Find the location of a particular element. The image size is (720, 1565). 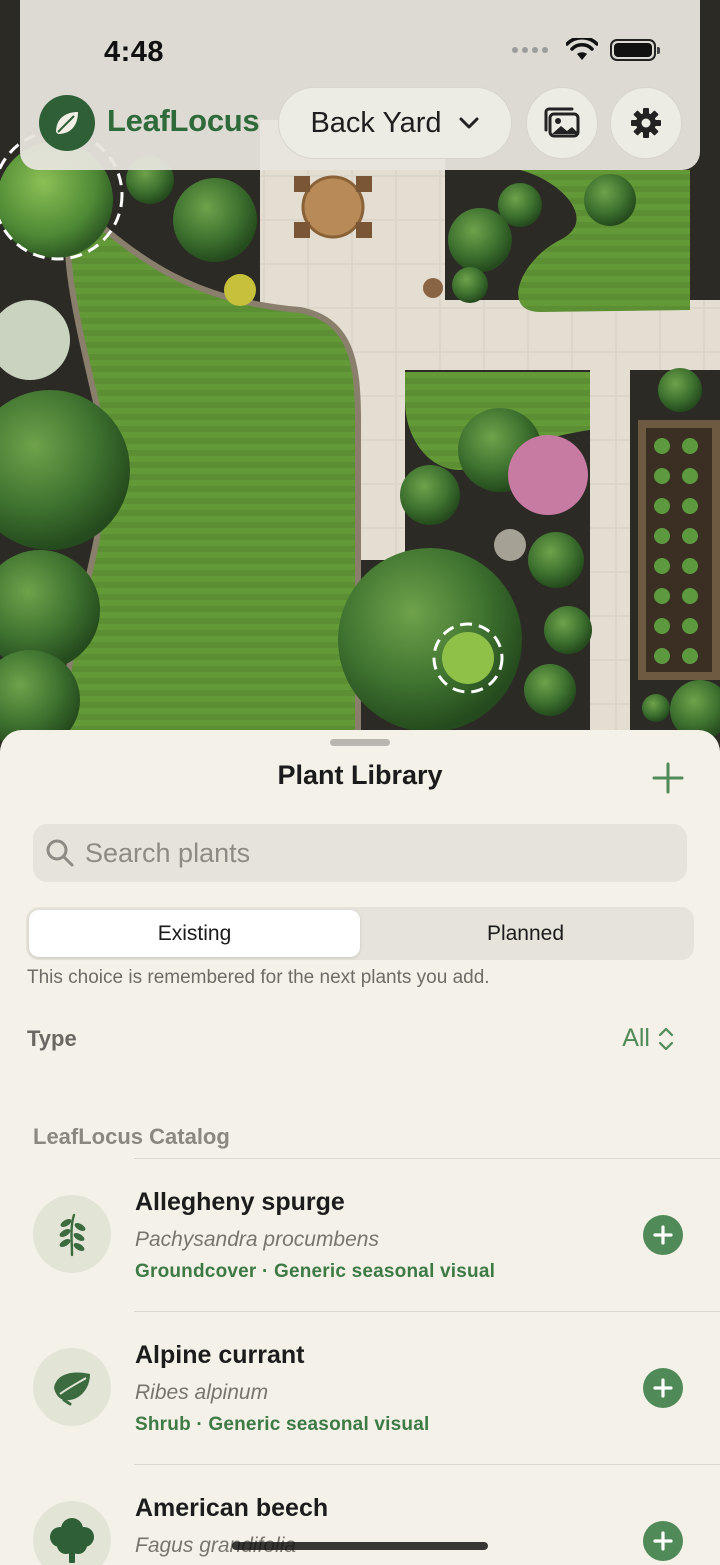

fern-icon is located at coordinates (72, 1235).